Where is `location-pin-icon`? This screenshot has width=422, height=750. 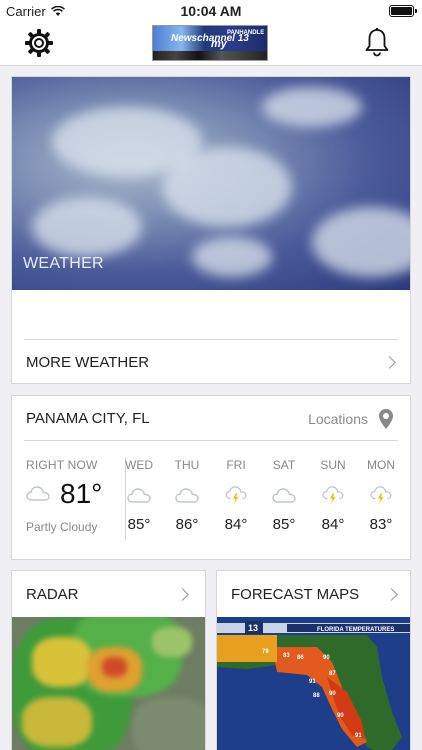 location-pin-icon is located at coordinates (386, 419).